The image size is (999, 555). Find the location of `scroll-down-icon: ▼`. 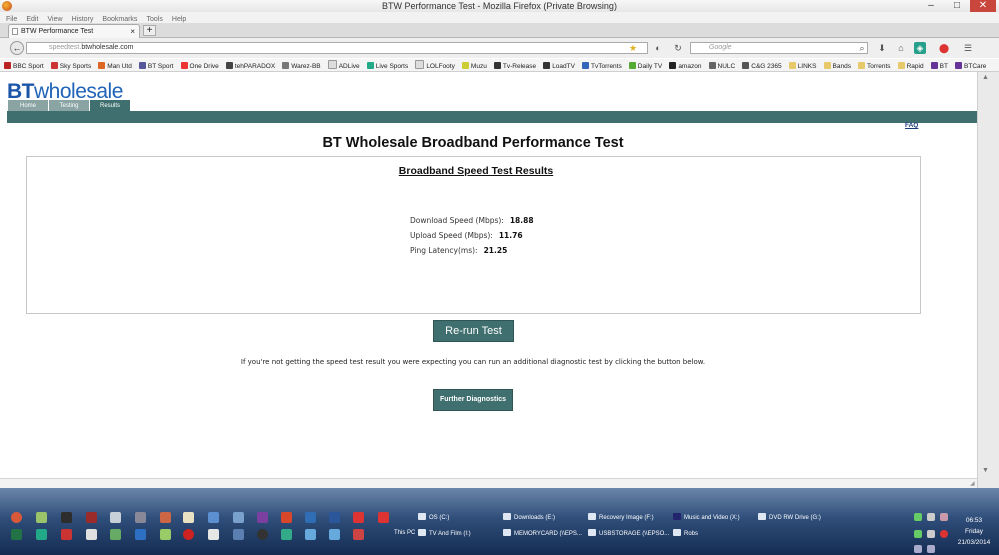

scroll-down-icon: ▼ is located at coordinates (985, 470).